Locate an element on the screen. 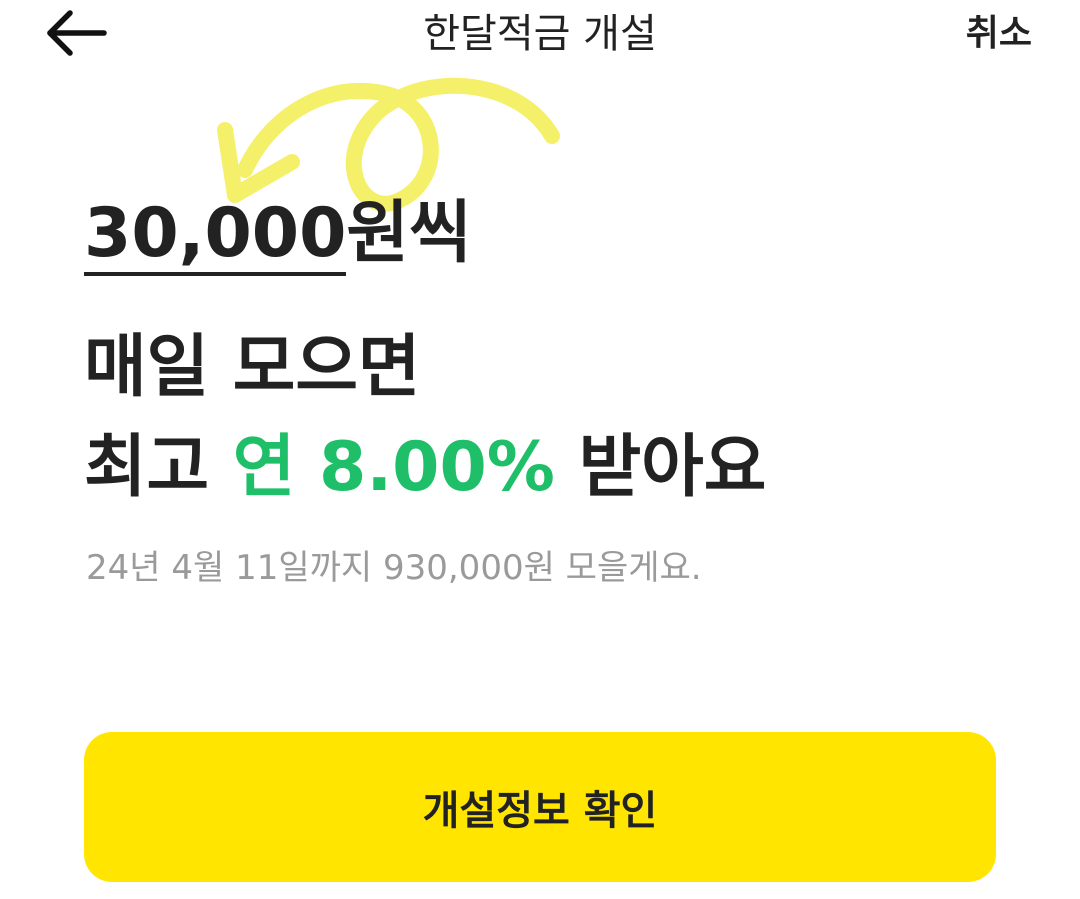 This screenshot has height=899, width=1080. headline-rate: 최고 연 8.00% 받아요 is located at coordinates (425, 468).